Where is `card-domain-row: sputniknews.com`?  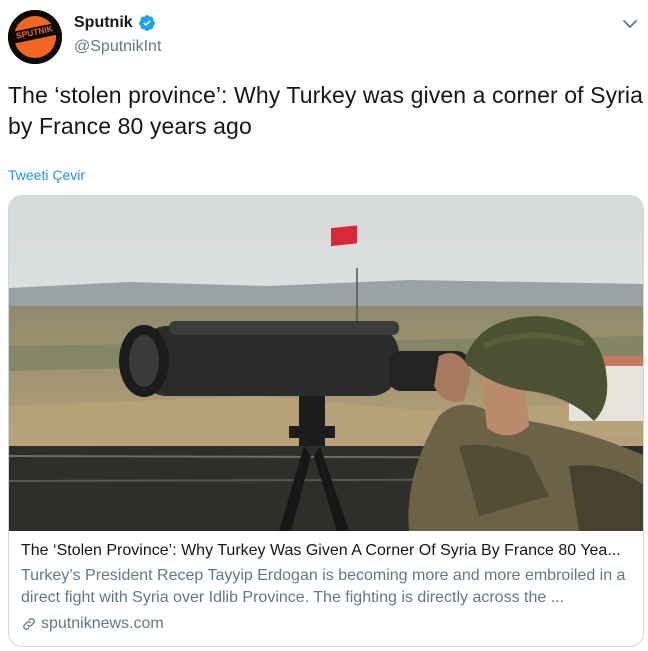 card-domain-row: sputniknews.com is located at coordinates (327, 624).